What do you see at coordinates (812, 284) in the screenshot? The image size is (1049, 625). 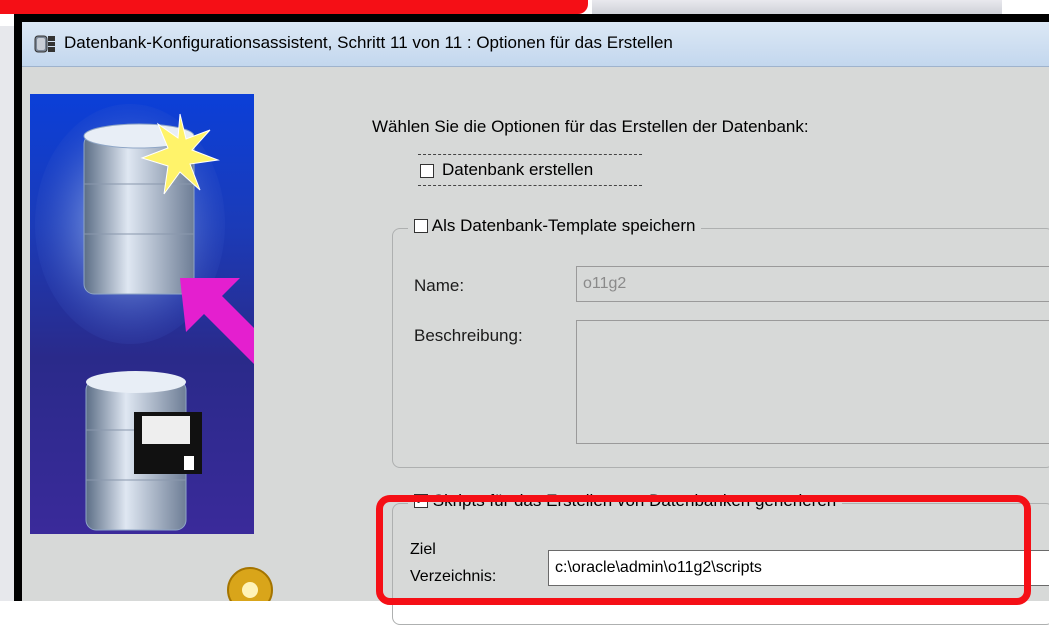 I see `template-name-input: o11g2` at bounding box center [812, 284].